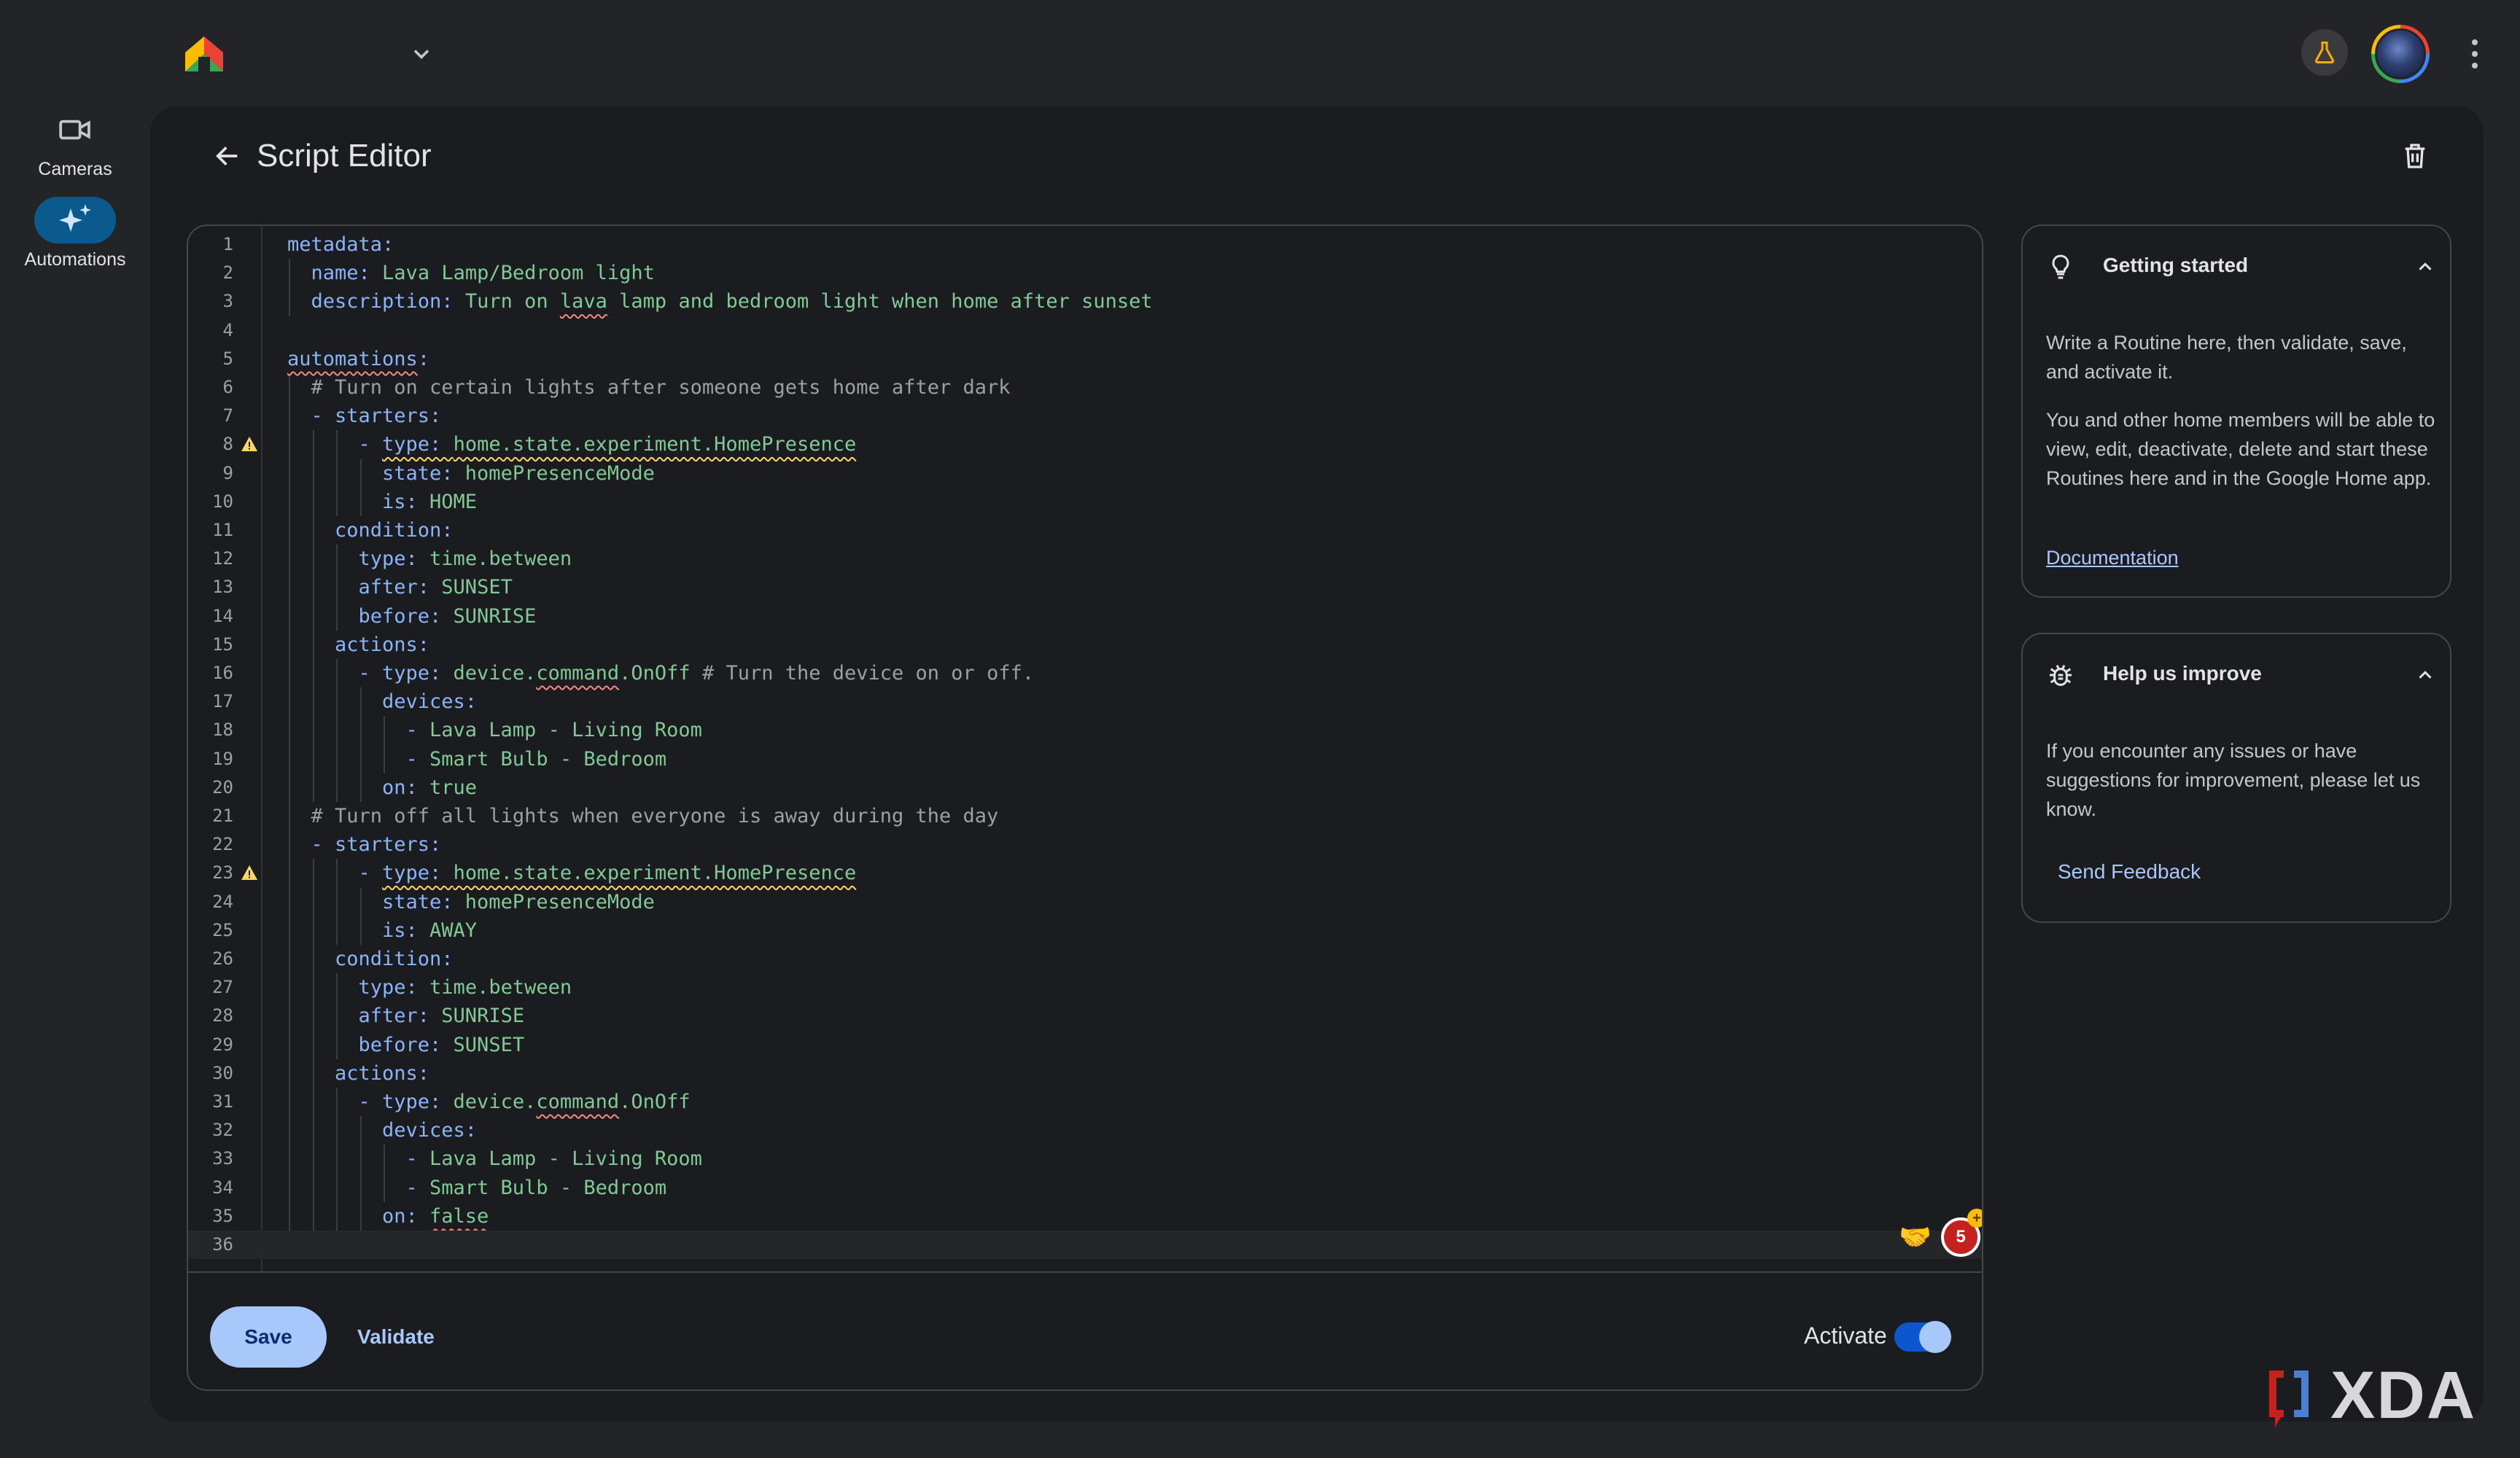  What do you see at coordinates (1085, 902) in the screenshot?
I see `code-line: 24 state: homePresenceMode` at bounding box center [1085, 902].